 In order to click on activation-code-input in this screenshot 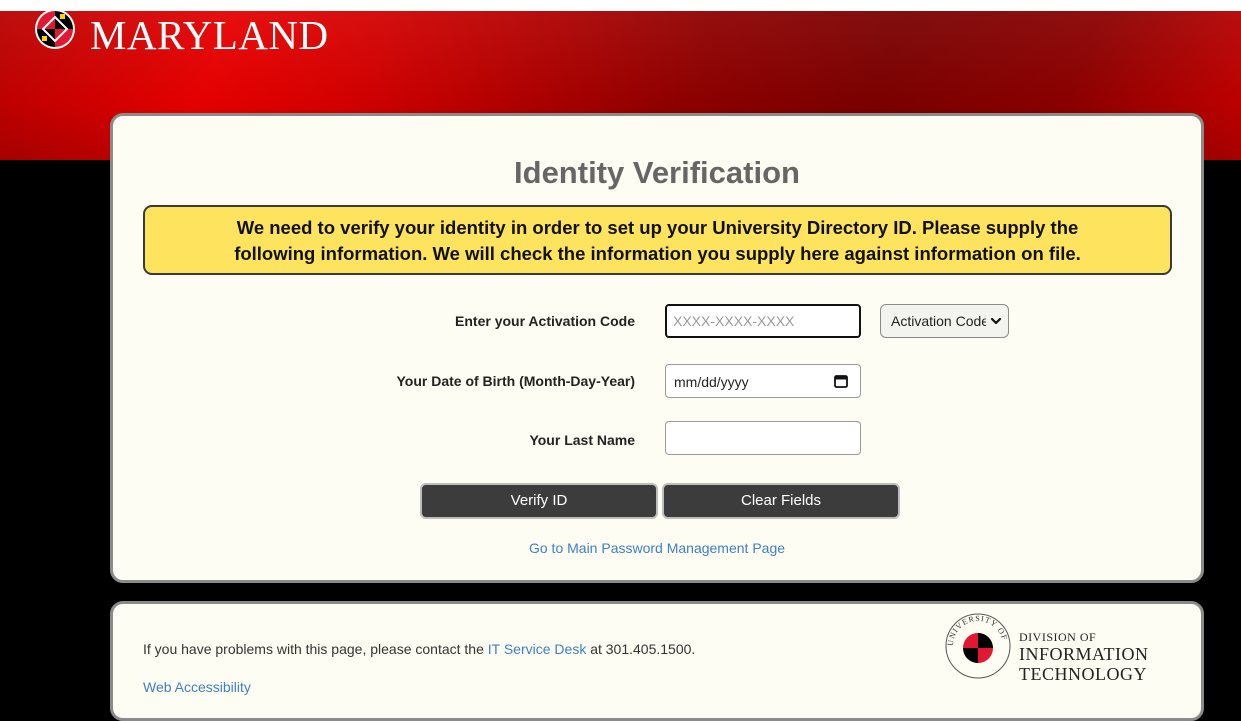, I will do `click(763, 321)`.